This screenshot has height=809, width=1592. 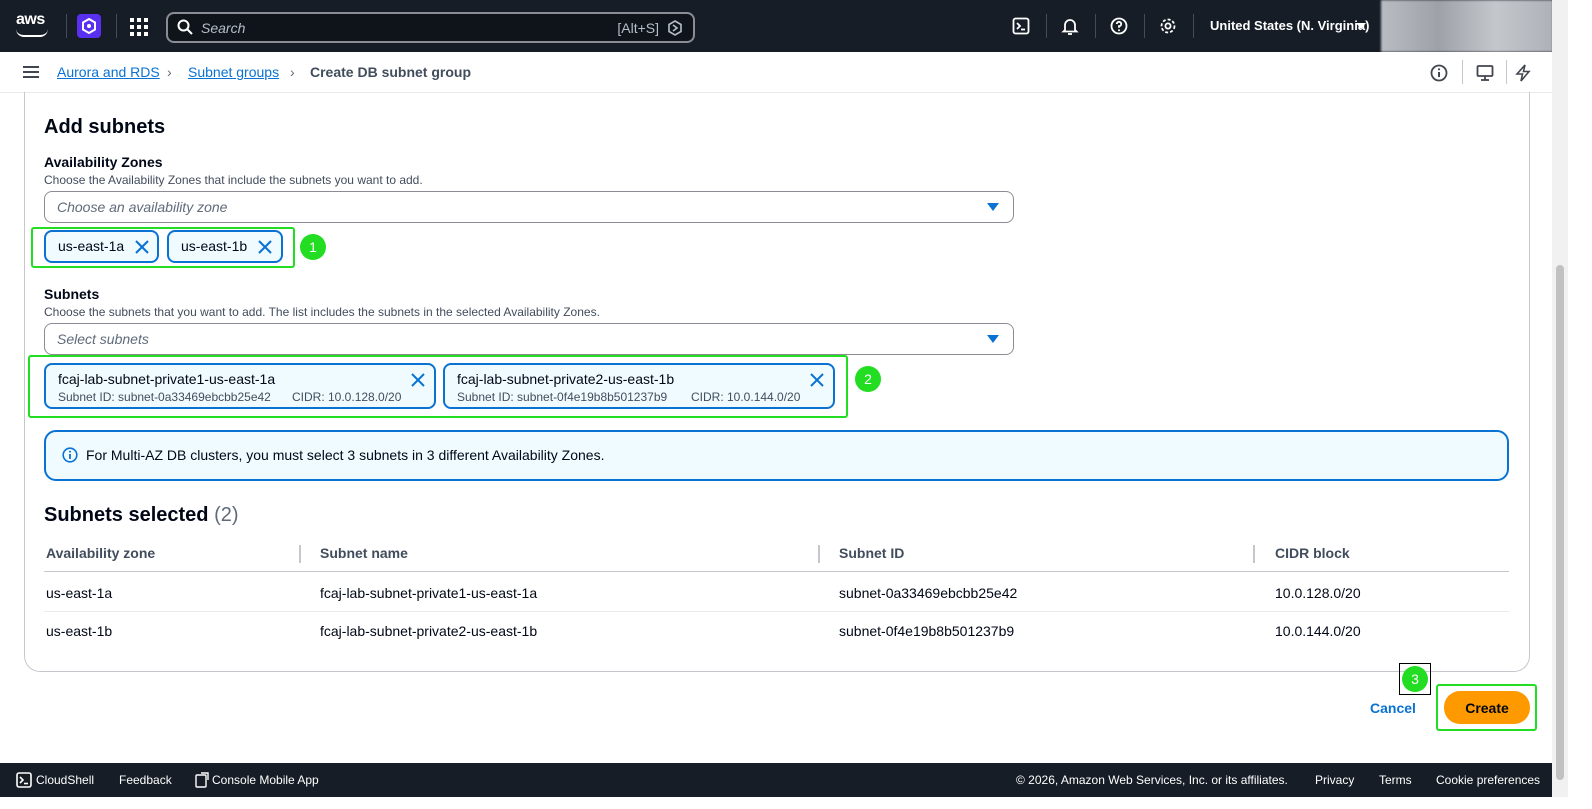 I want to click on cell-subnet-id: subnet-0f4e19b8b501237b9, so click(x=927, y=631).